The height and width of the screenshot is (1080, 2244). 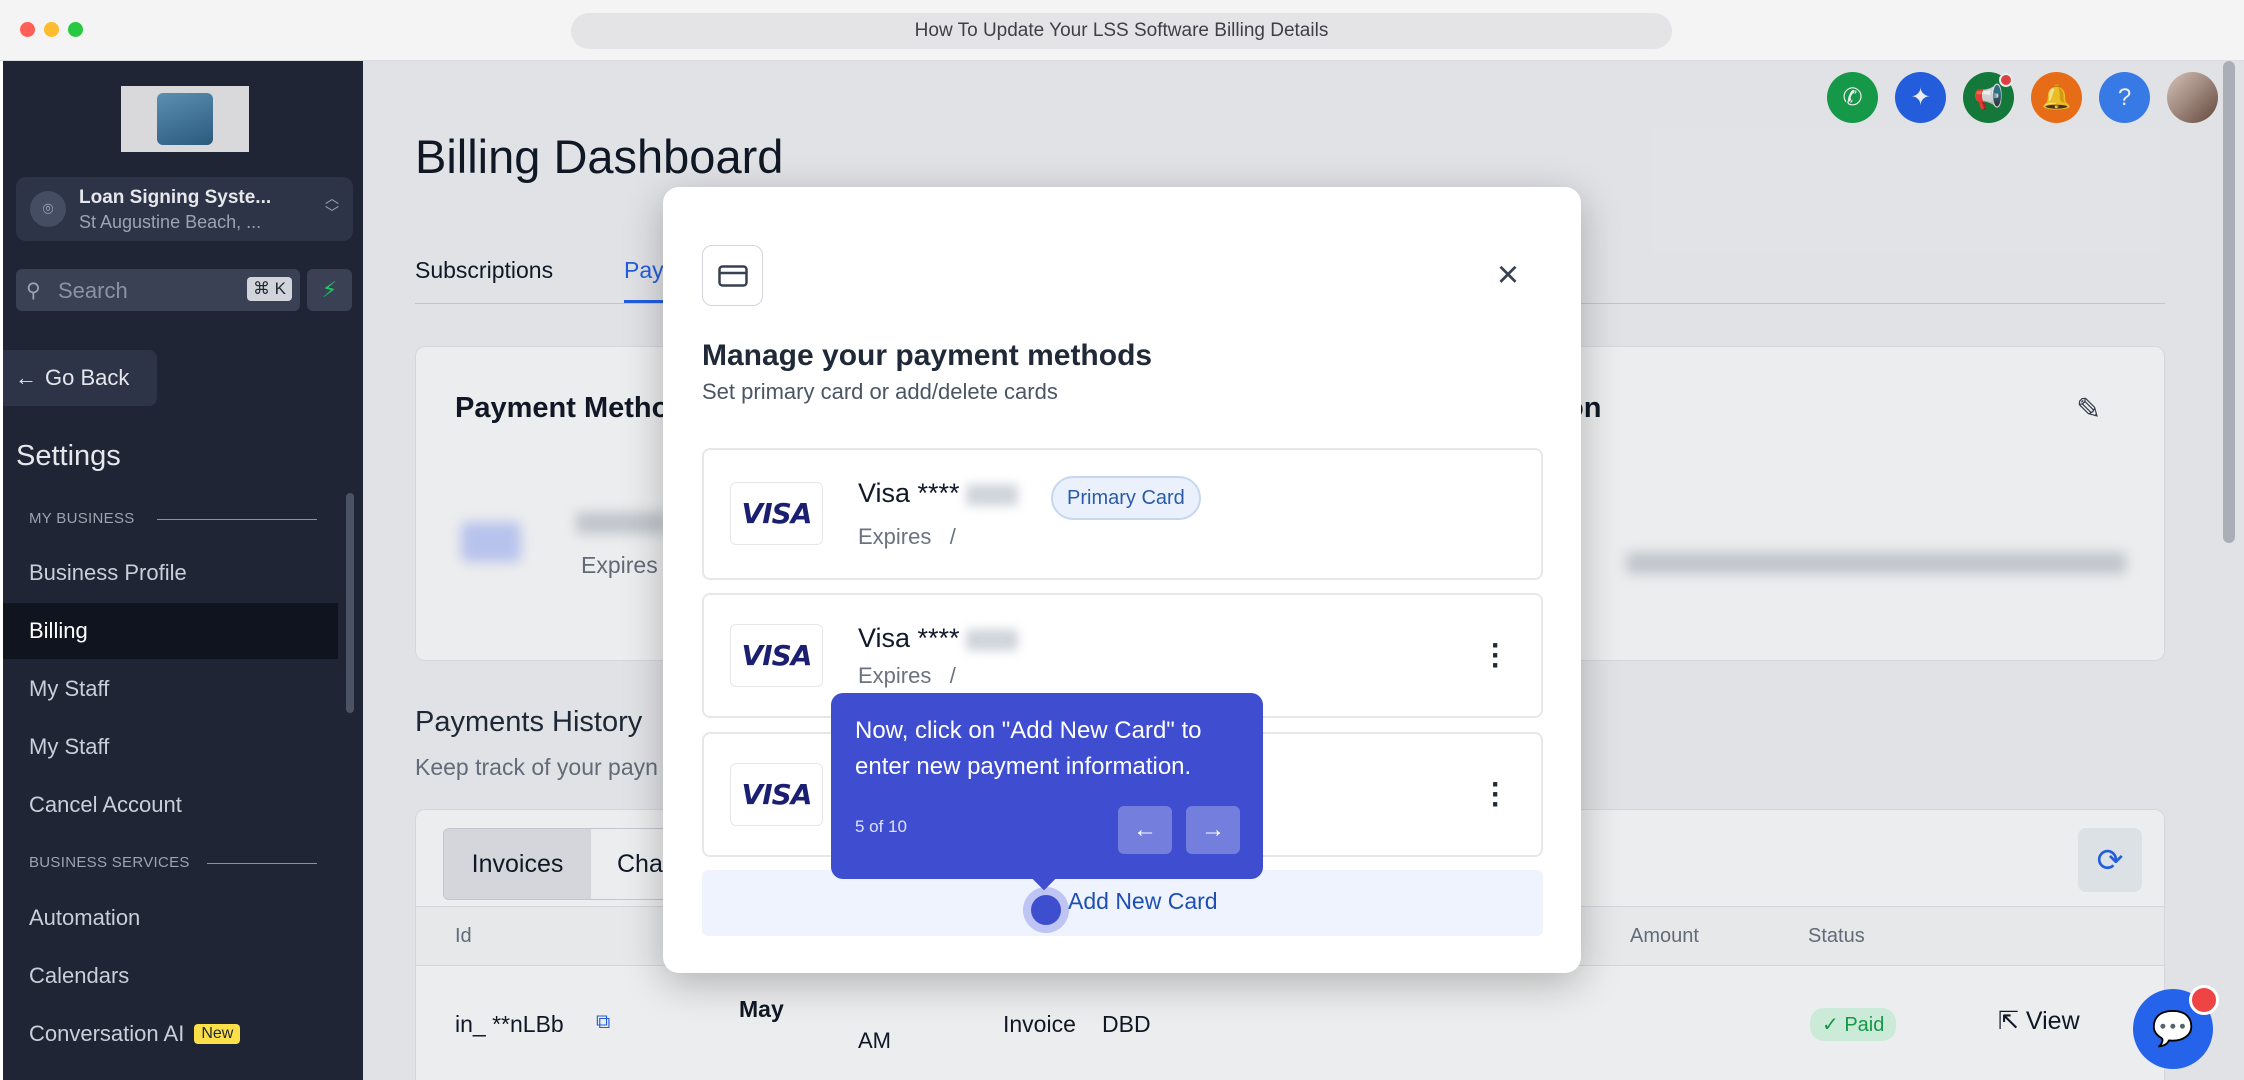 I want to click on sidebar-item-cancel-account: Cancel Account, so click(x=170, y=805).